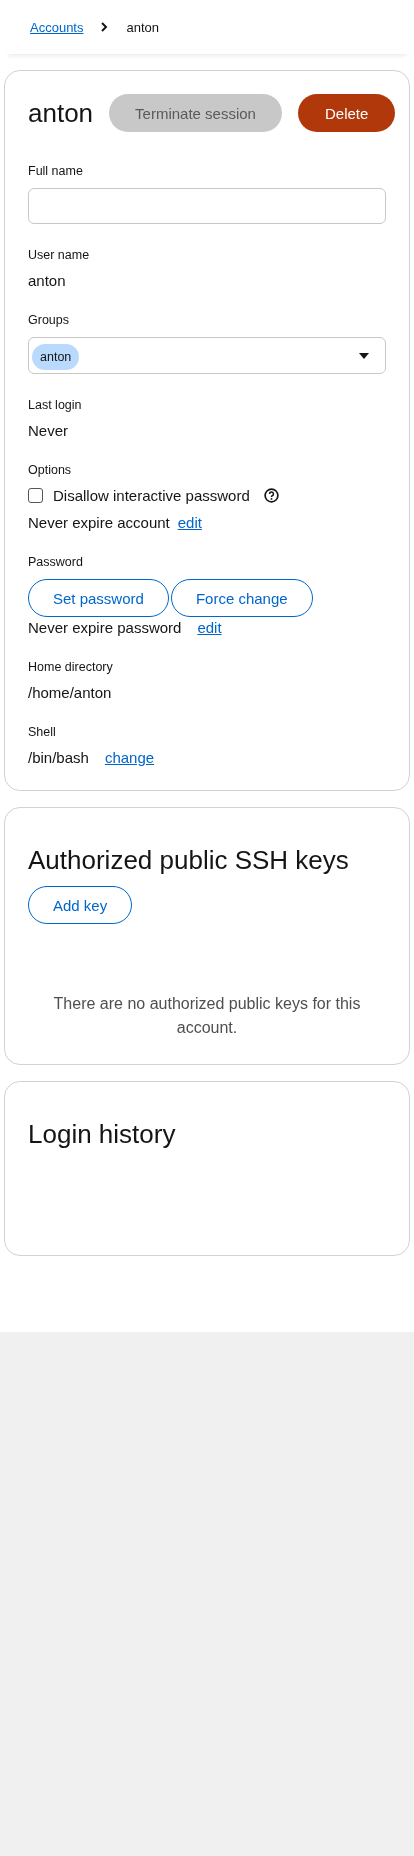  I want to click on groups-select: anton, so click(207, 355).